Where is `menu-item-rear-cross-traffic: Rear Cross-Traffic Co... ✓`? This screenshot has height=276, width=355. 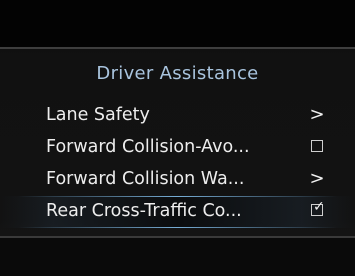 menu-item-rear-cross-traffic: Rear Cross-Traffic Co... ✓ is located at coordinates (177, 212).